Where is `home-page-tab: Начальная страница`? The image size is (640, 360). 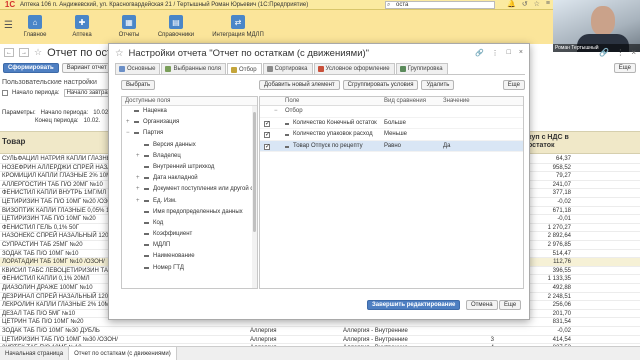
home-page-tab: Начальная страница is located at coordinates (35, 353).